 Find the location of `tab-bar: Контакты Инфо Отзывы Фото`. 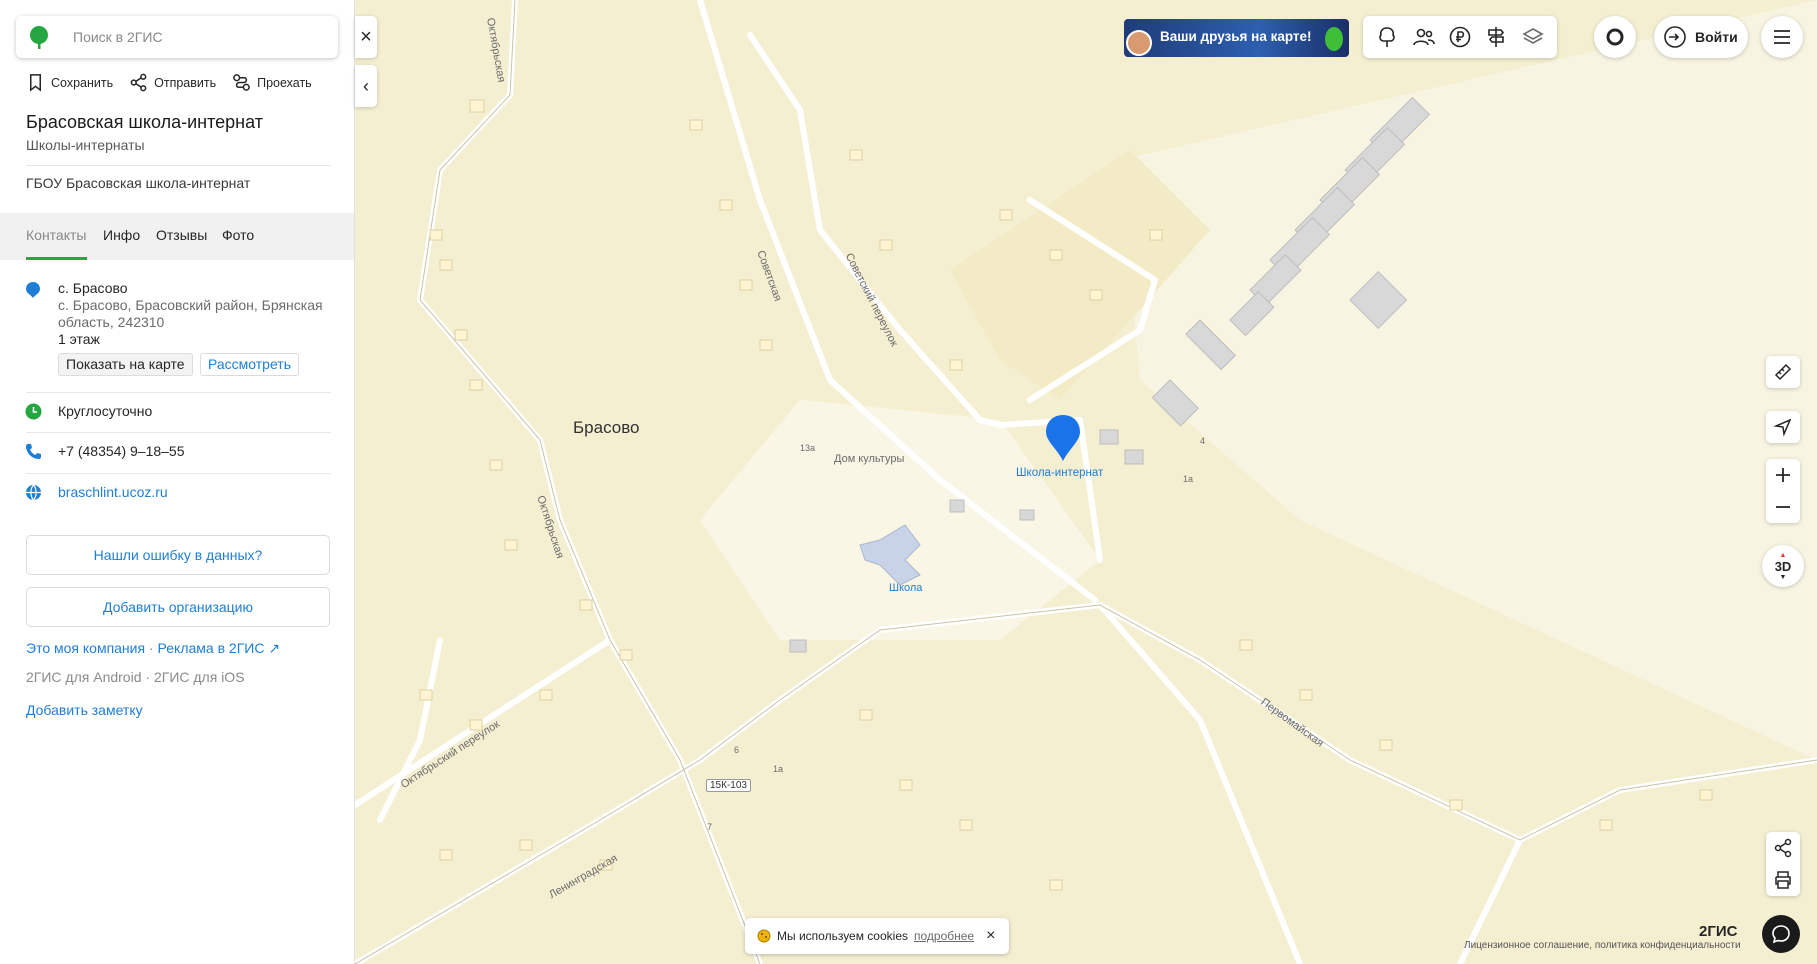

tab-bar: Контакты Инфо Отзывы Фото is located at coordinates (177, 236).